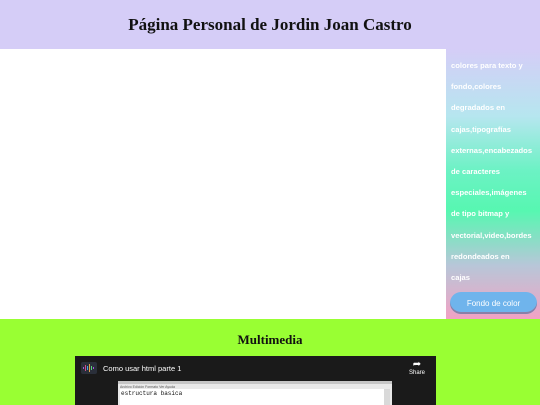 The image size is (540, 405). I want to click on share-button: ➦ Share, so click(417, 368).